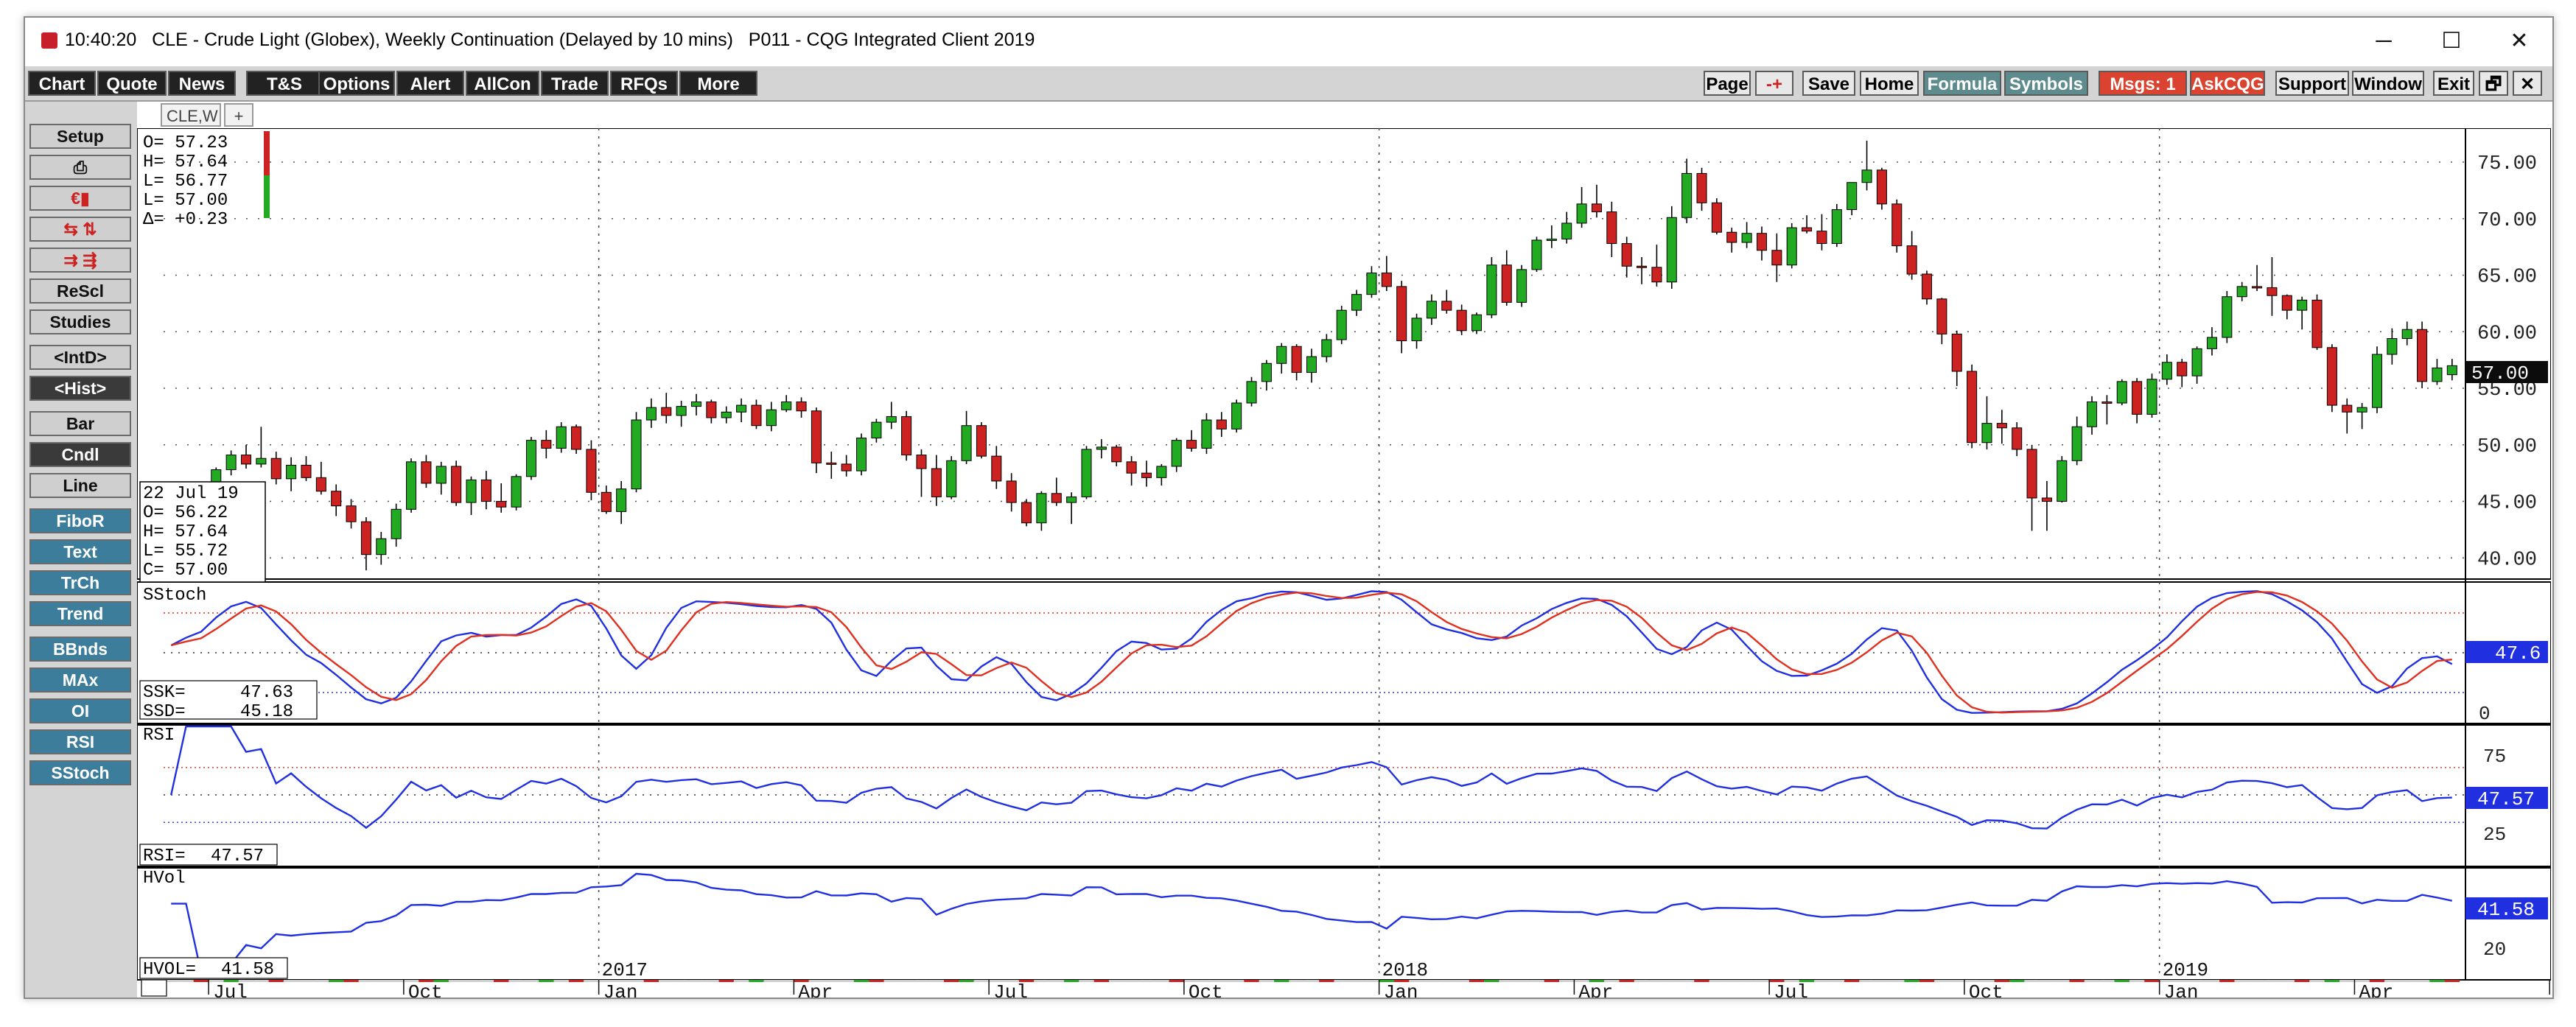 The height and width of the screenshot is (1027, 2576). Describe the element at coordinates (1010, 990) in the screenshot. I see `month-label: Jul` at that location.